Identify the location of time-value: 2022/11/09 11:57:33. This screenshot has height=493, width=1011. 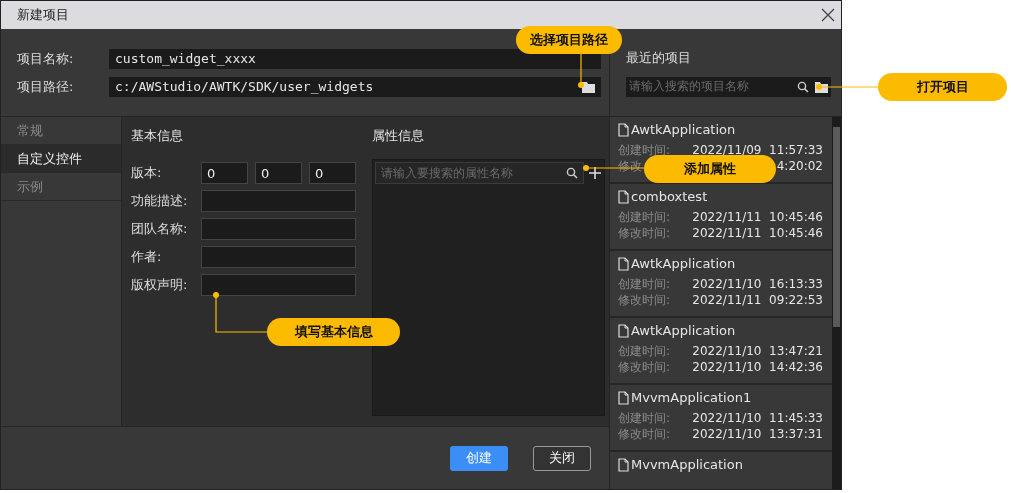
(757, 150).